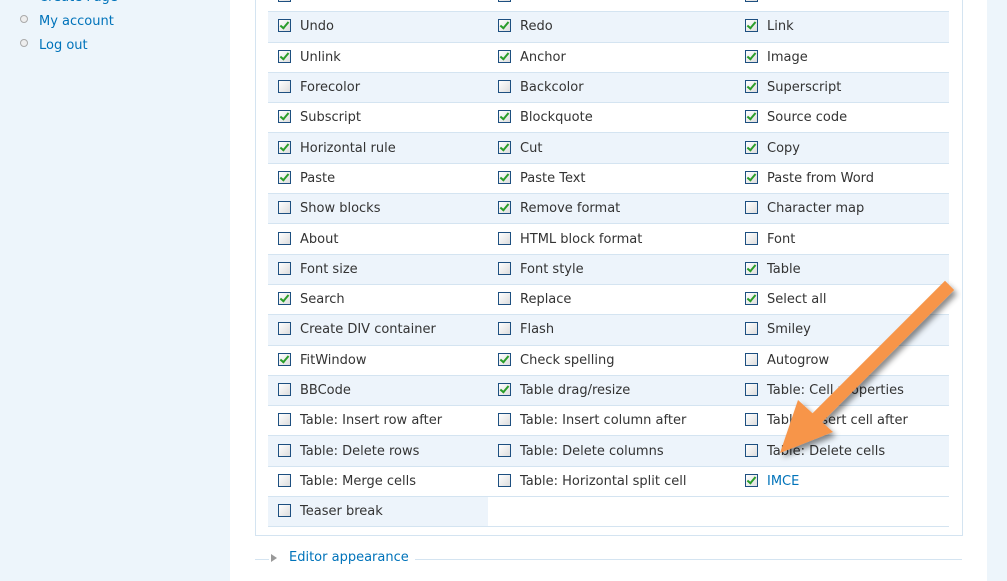  Describe the element at coordinates (867, 366) in the screenshot. I see `arrow-icon` at that location.